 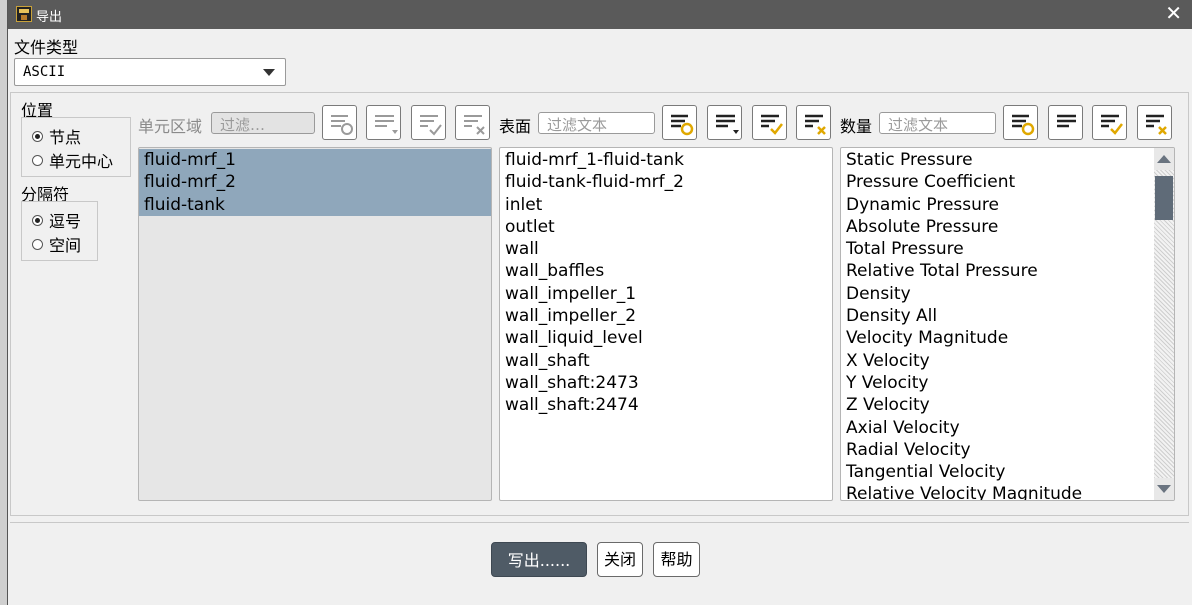 I want to click on radio-comma-indicator, so click(x=37, y=220).